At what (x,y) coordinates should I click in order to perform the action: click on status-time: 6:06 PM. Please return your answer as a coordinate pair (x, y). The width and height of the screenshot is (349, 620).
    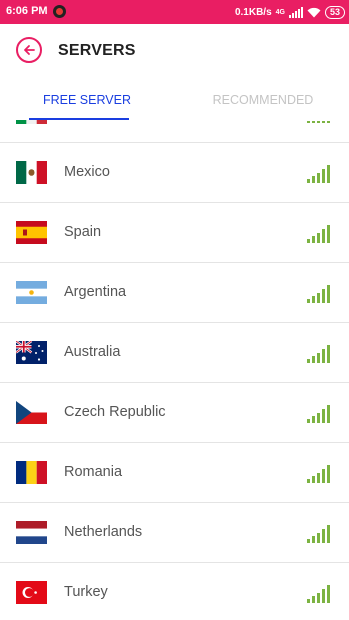
    Looking at the image, I should click on (27, 11).